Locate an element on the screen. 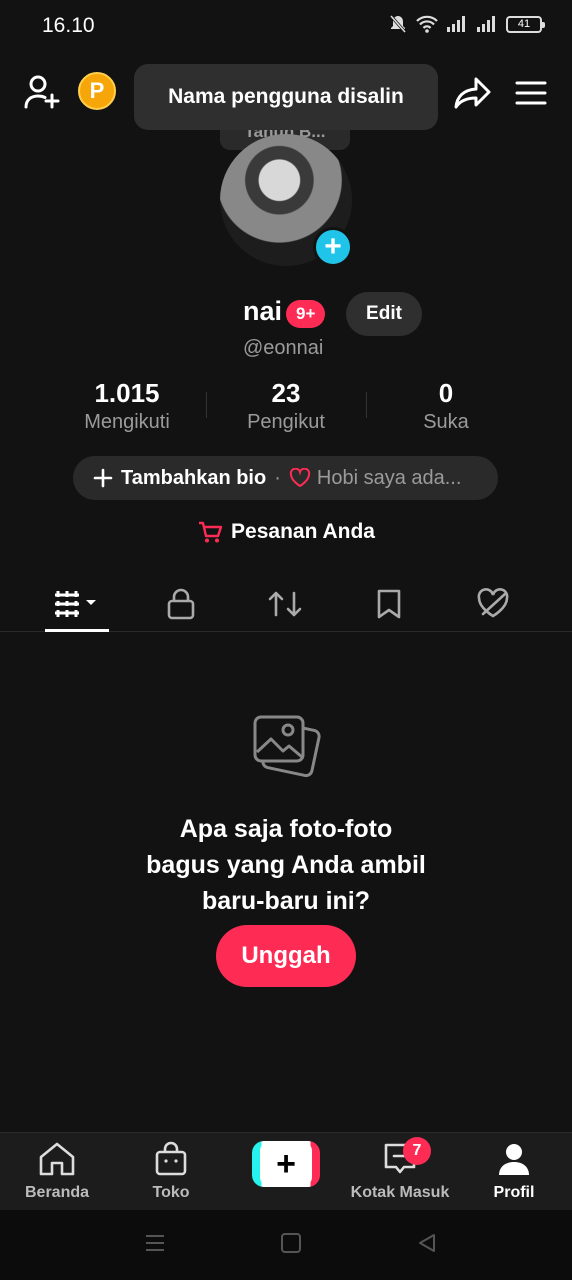  profile-name: nai is located at coordinates (263, 311).